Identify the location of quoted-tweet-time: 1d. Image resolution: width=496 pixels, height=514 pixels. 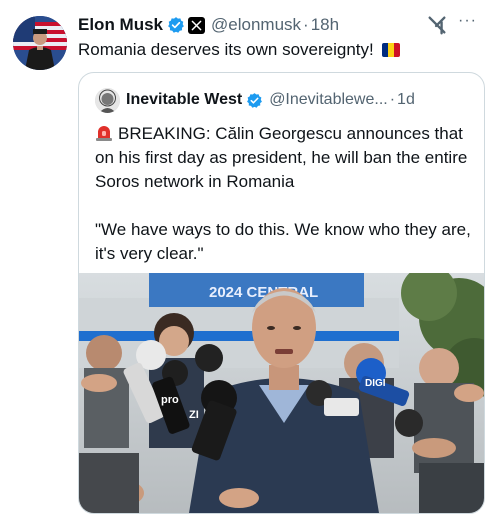
(406, 99).